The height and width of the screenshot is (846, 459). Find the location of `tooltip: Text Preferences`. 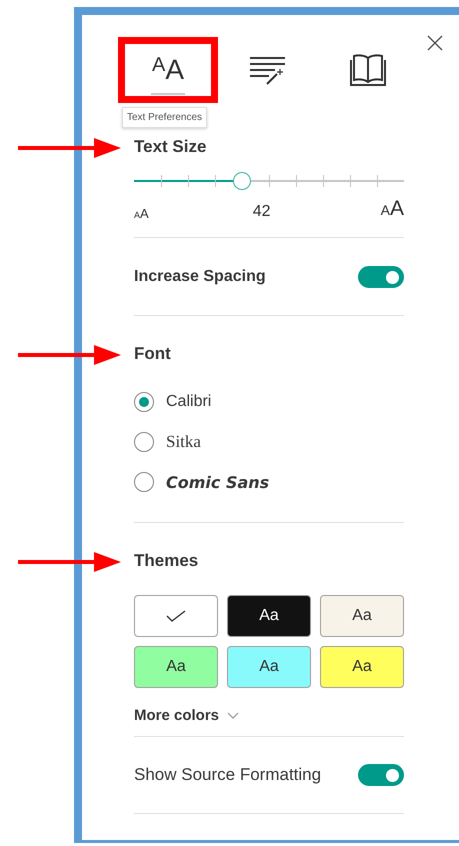

tooltip: Text Preferences is located at coordinates (165, 117).